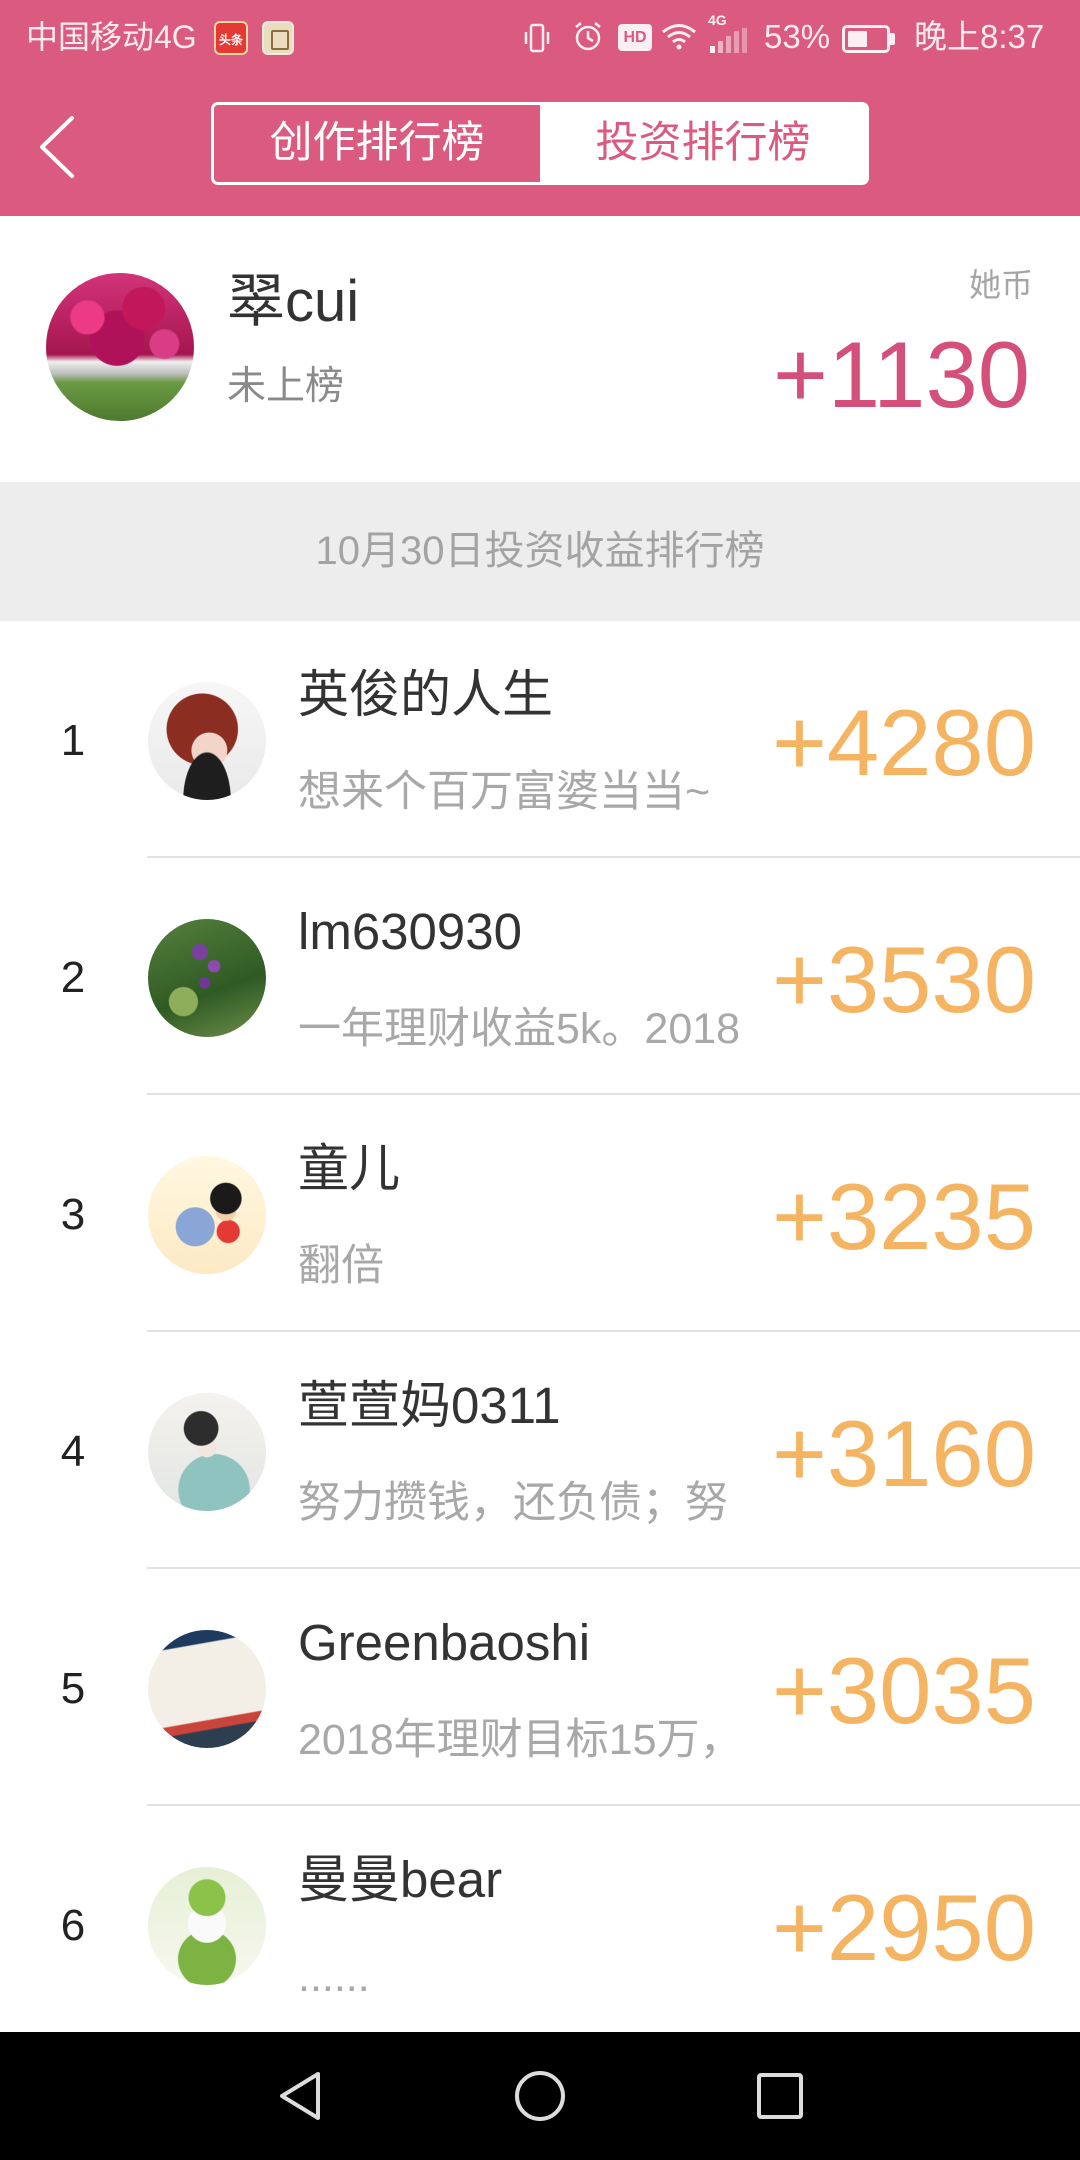 The image size is (1080, 2160). What do you see at coordinates (341, 1266) in the screenshot?
I see `user-motto: 翻倍` at bounding box center [341, 1266].